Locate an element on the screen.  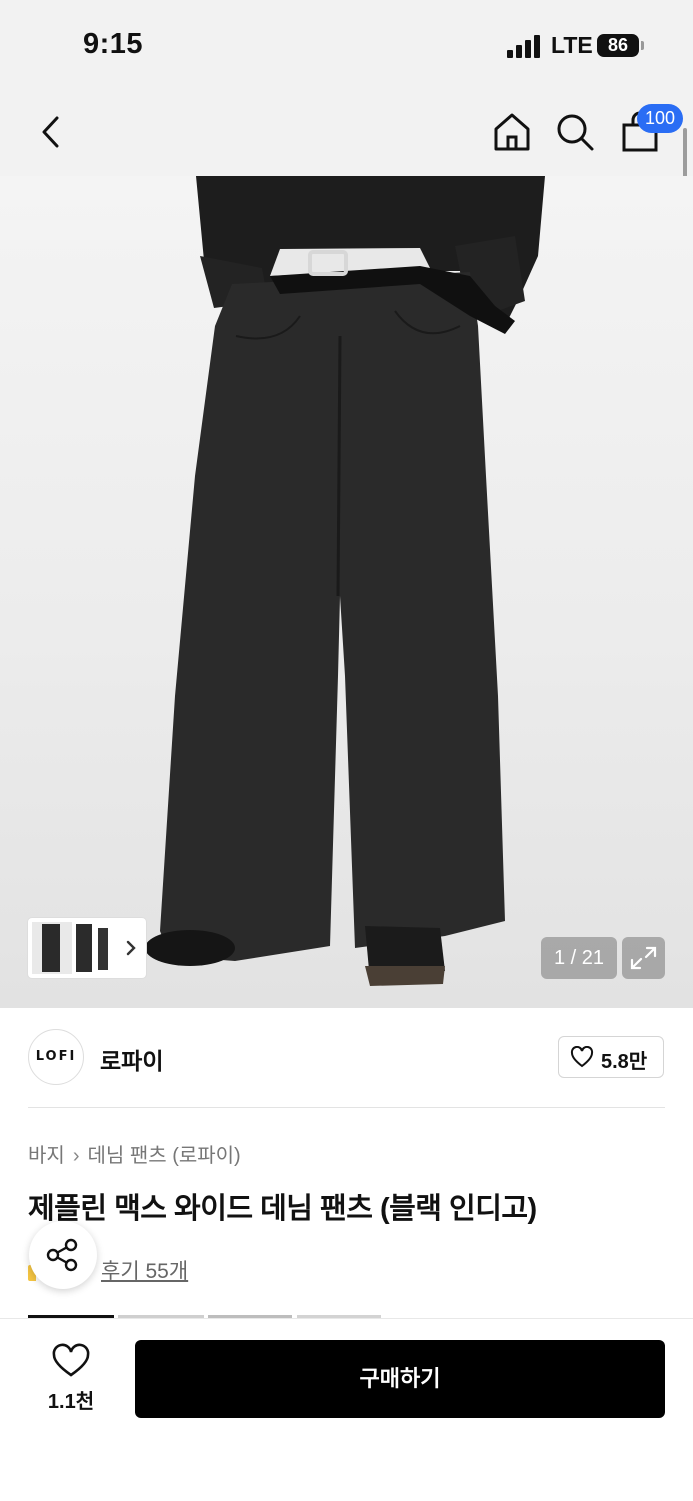
brand-like-count: 5.8만 is located at coordinates (624, 1062).